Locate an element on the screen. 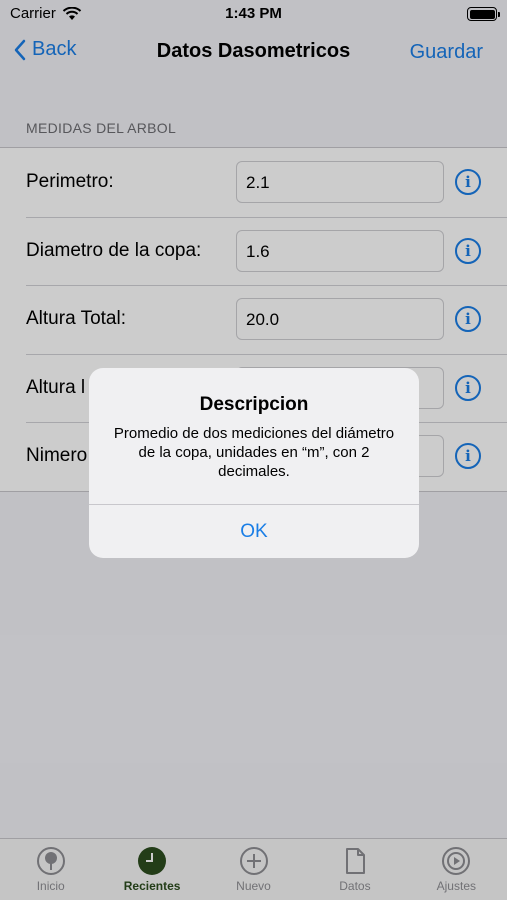 Image resolution: width=507 pixels, height=900 pixels. alert-title: Descripcion is located at coordinates (254, 404).